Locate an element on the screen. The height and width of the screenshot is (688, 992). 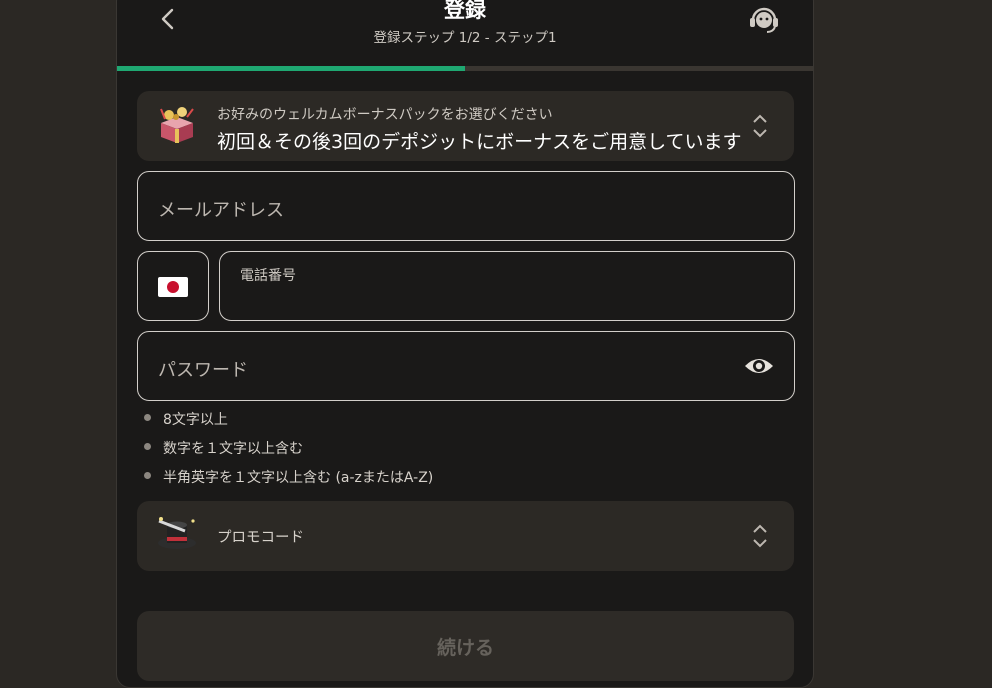
phone-label: 電話番号 is located at coordinates (268, 276).